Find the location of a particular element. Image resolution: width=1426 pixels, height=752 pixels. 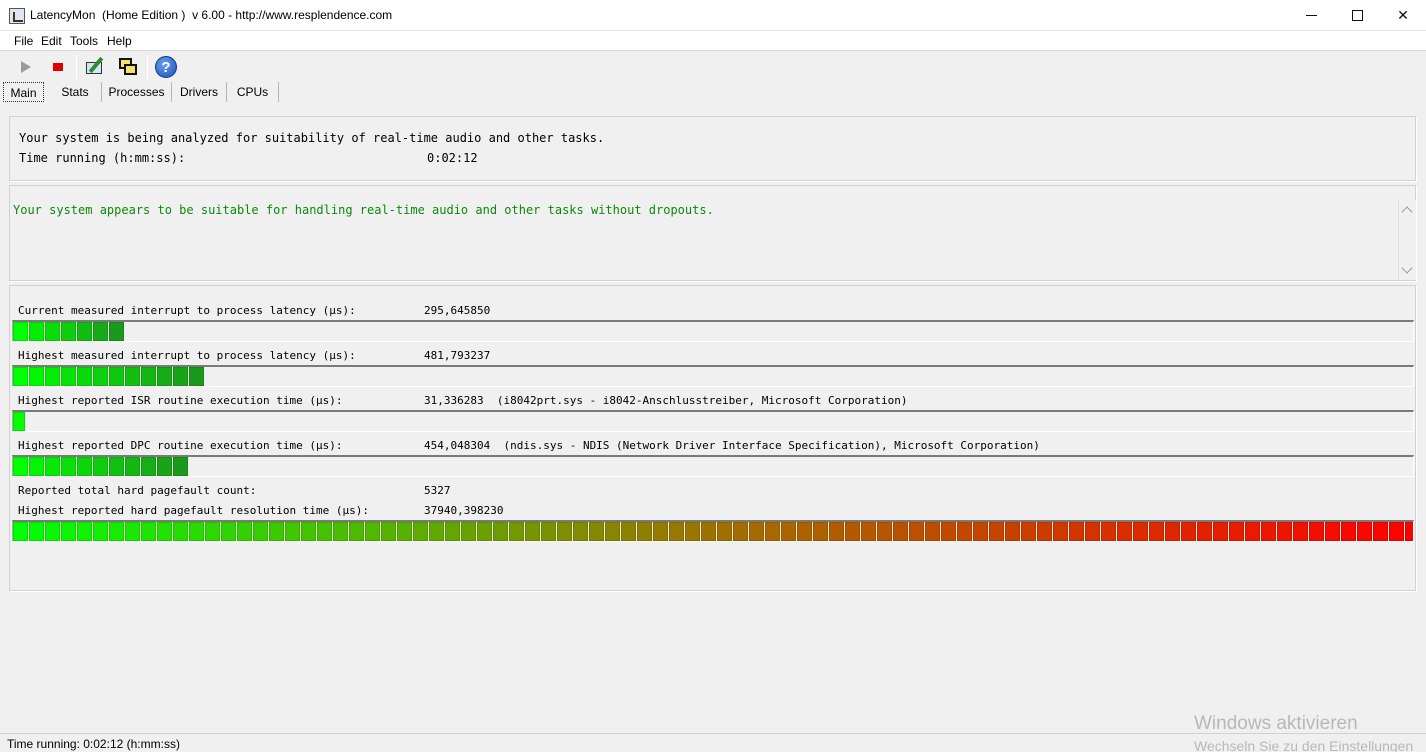

pagefault-meter is located at coordinates (713, 531).